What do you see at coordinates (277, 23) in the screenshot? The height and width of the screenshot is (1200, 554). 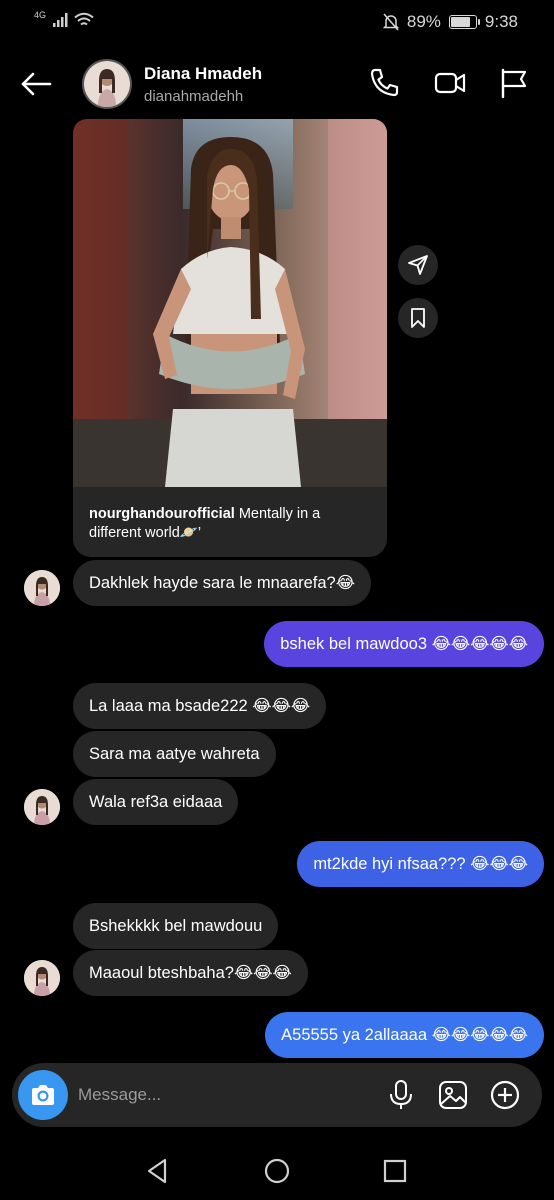 I see `status-bar: 4G 89% 9:38` at bounding box center [277, 23].